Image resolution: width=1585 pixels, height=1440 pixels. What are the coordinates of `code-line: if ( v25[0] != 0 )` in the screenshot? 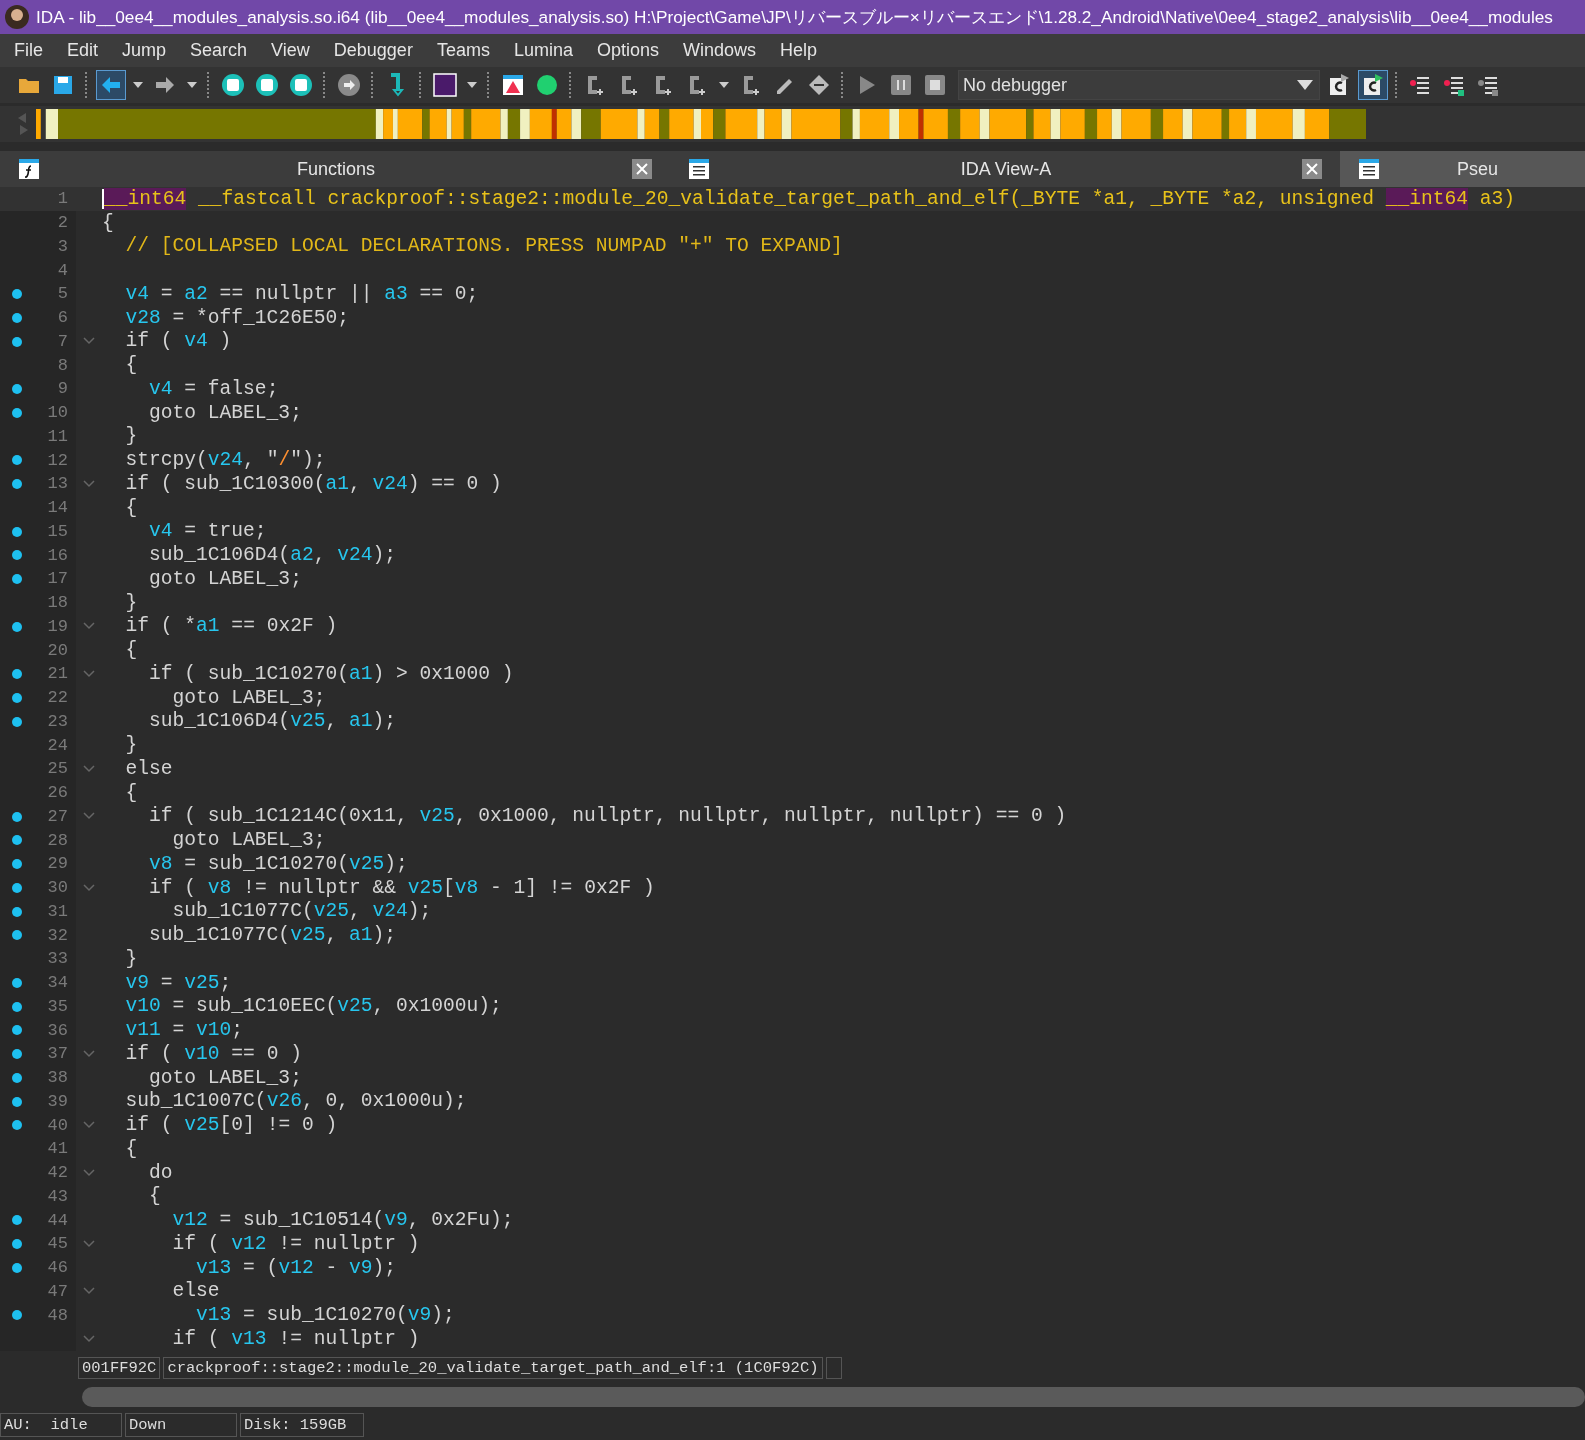 It's located at (231, 1125).